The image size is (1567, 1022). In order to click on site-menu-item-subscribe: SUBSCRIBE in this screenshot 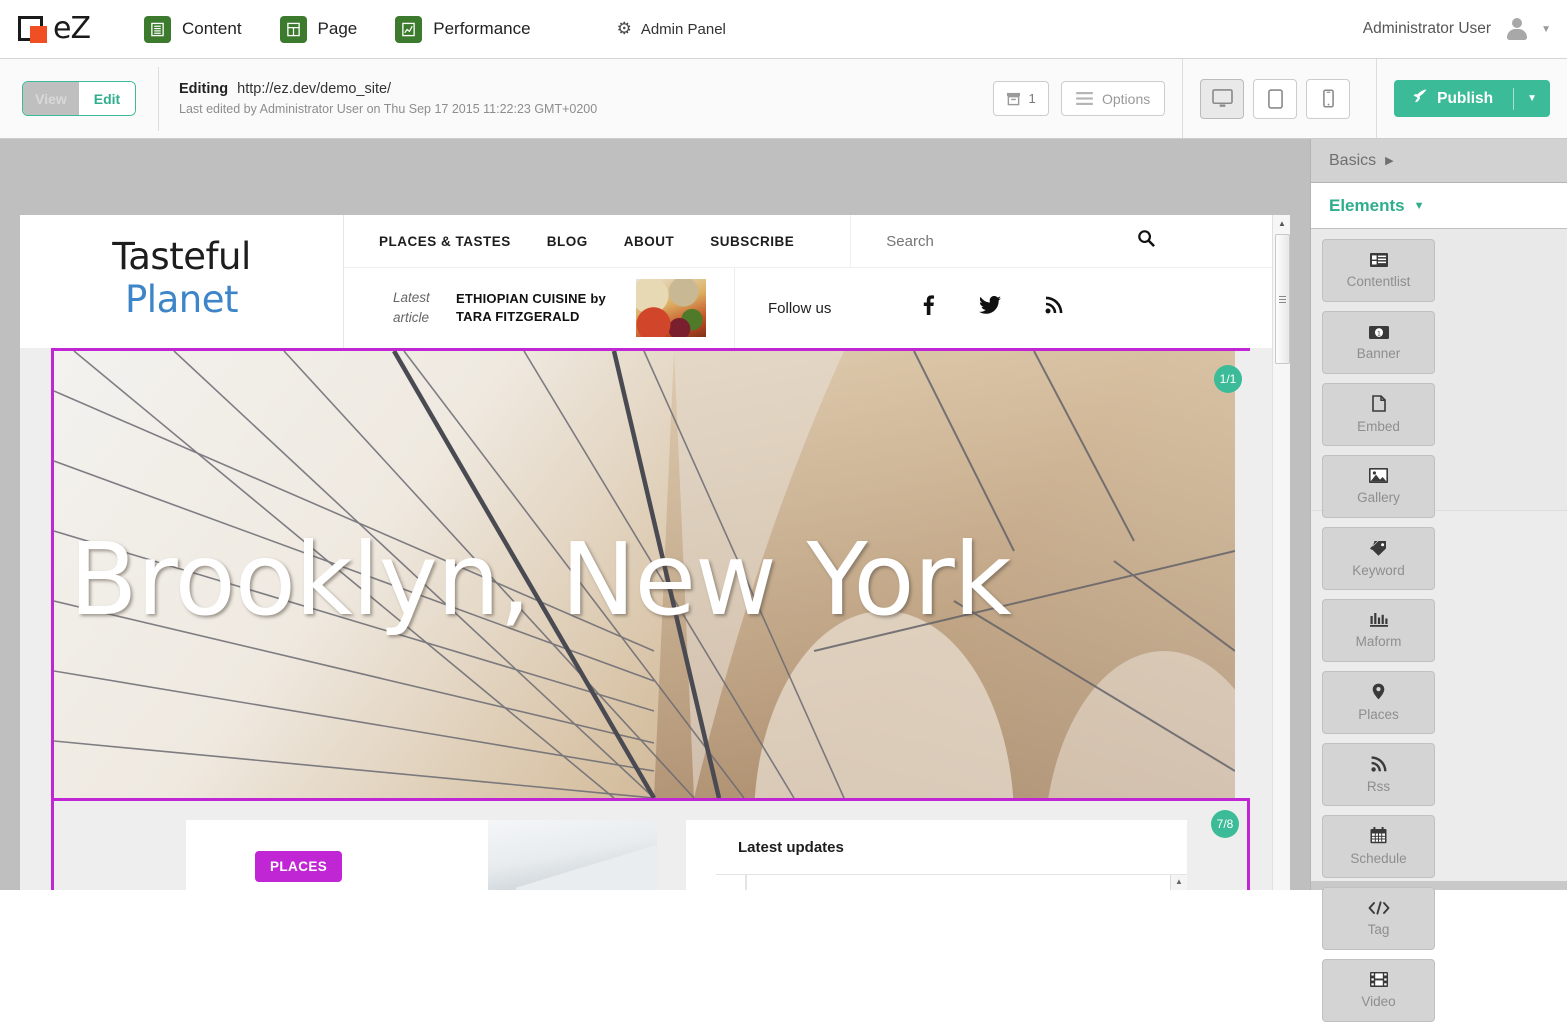, I will do `click(752, 241)`.